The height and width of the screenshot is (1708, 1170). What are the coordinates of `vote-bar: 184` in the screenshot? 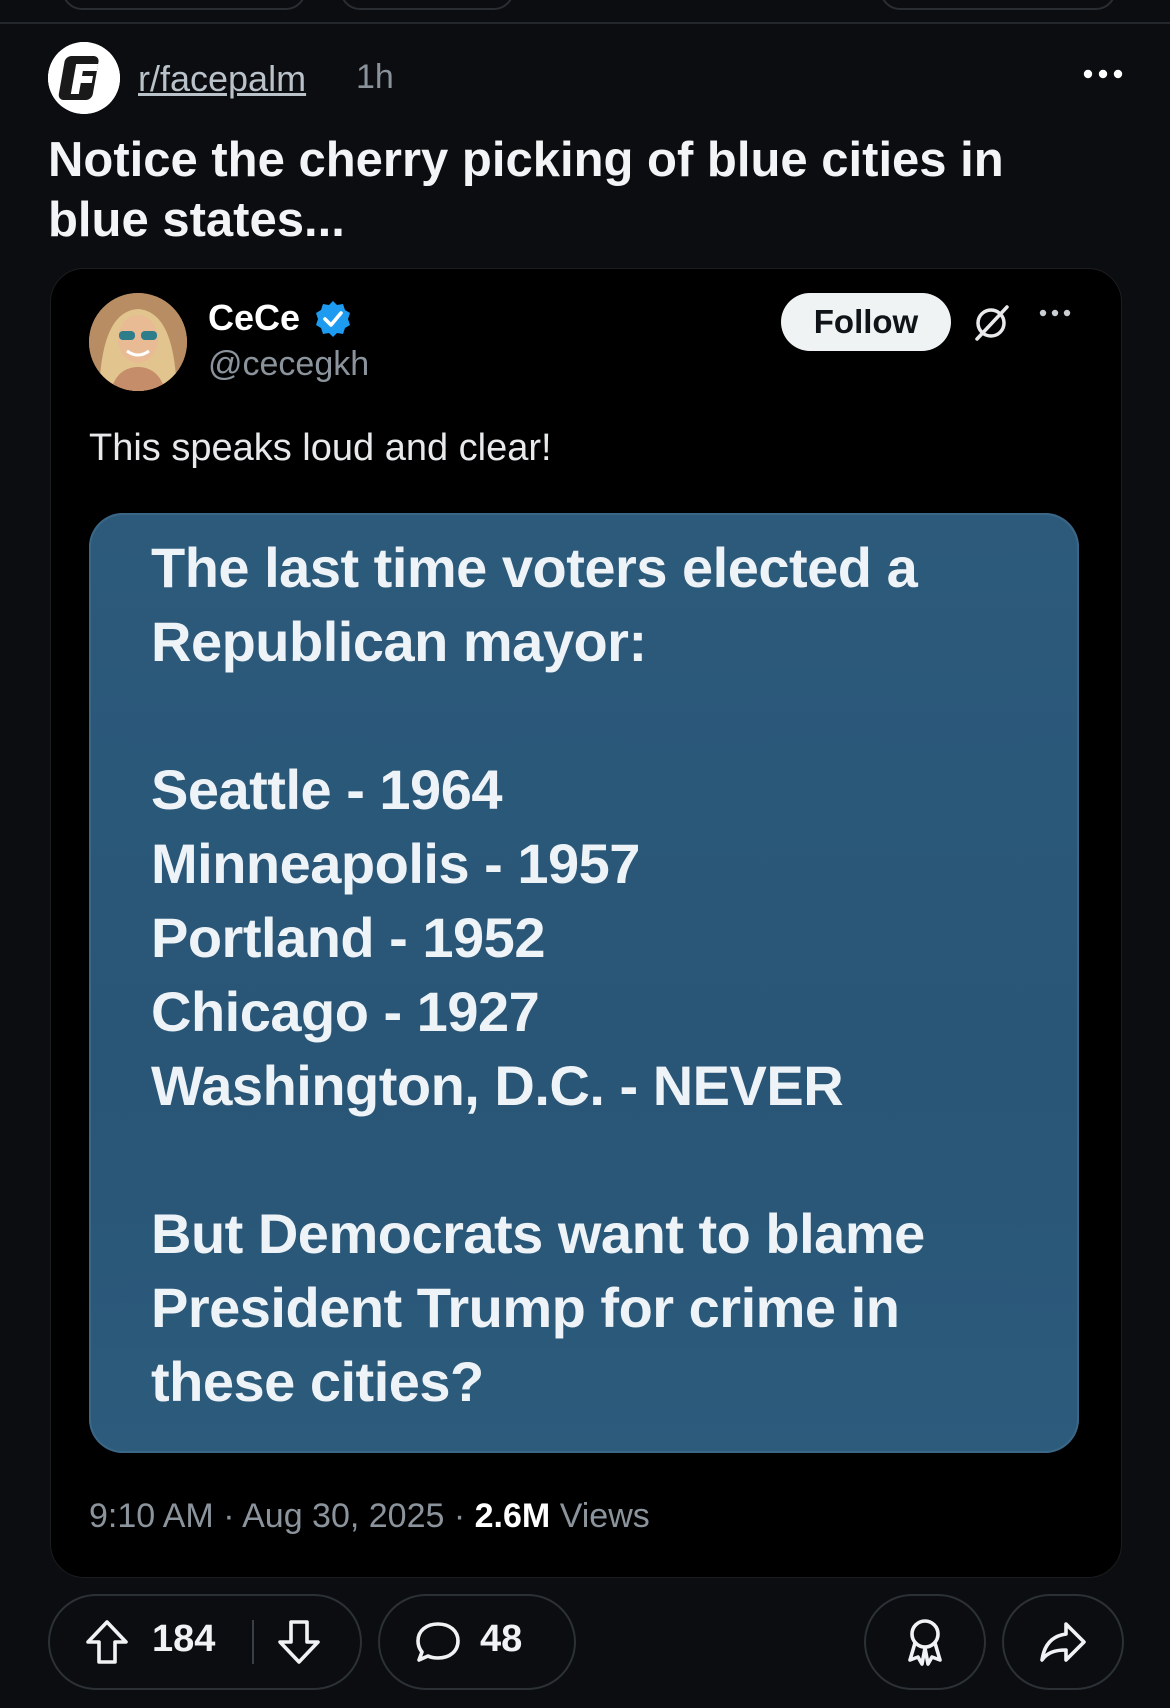 It's located at (205, 1642).